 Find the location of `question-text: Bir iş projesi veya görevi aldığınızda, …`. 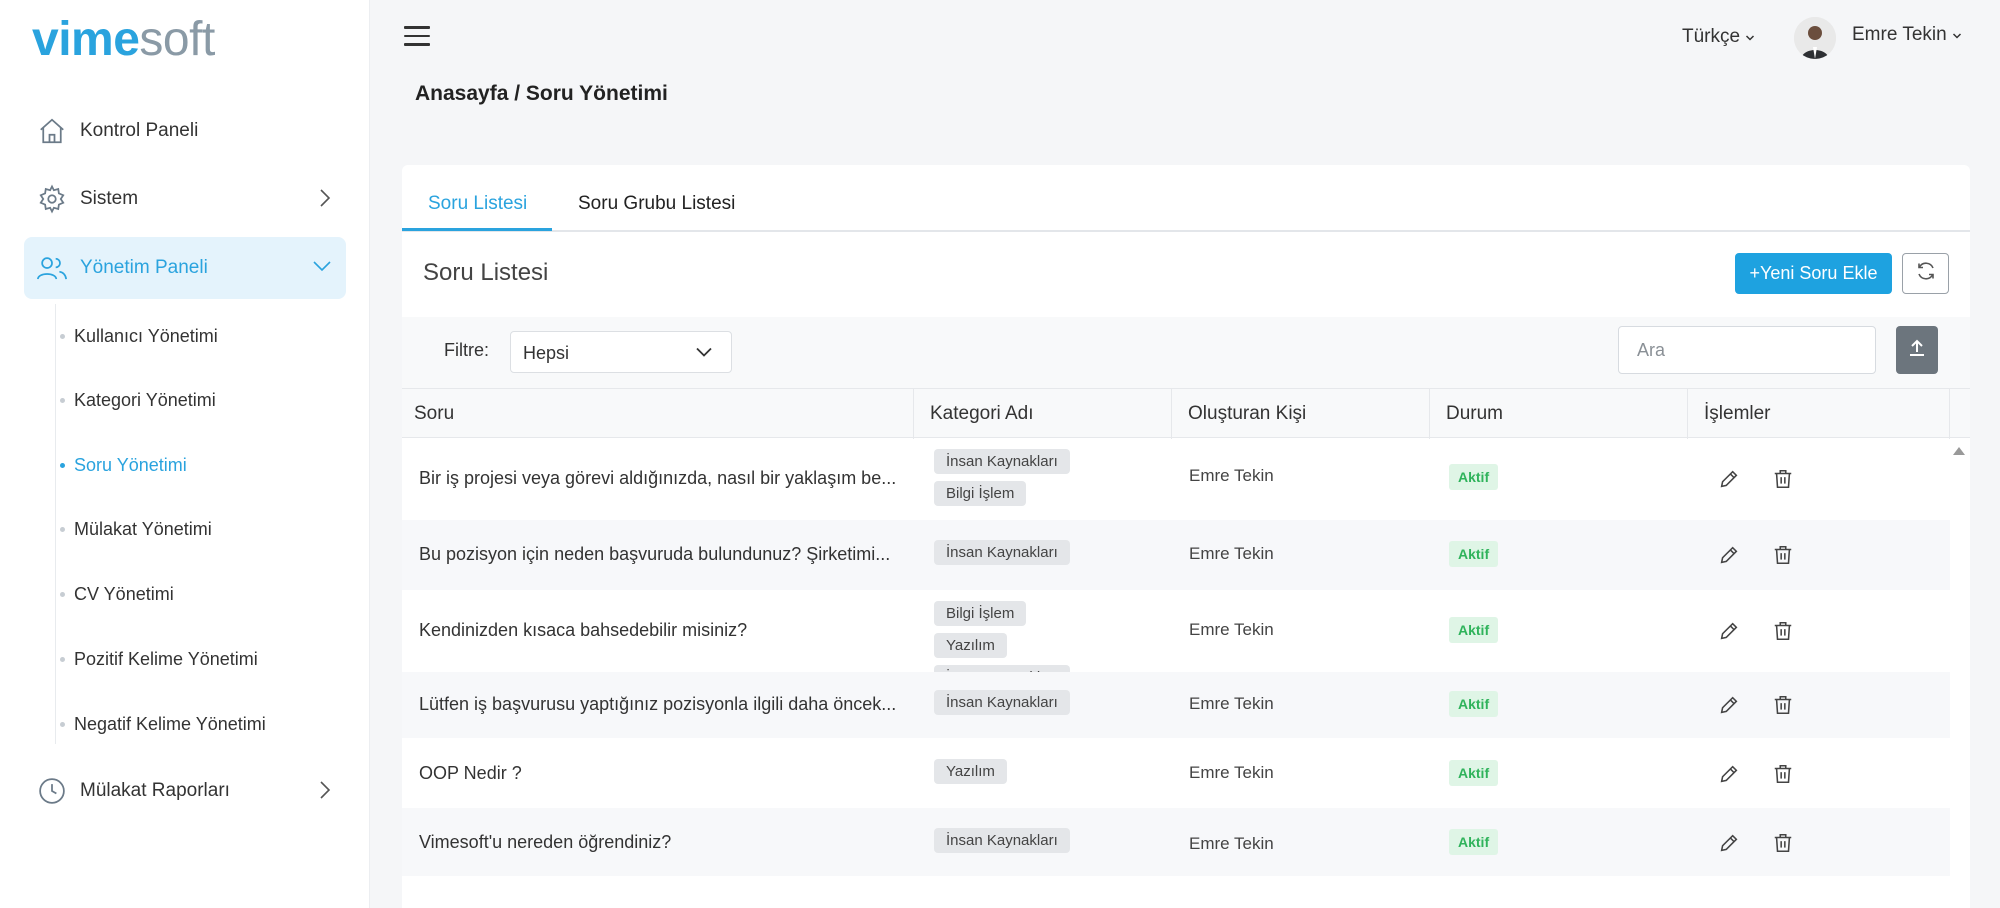

question-text: Bir iş projesi veya görevi aldığınızda, … is located at coordinates (658, 478).